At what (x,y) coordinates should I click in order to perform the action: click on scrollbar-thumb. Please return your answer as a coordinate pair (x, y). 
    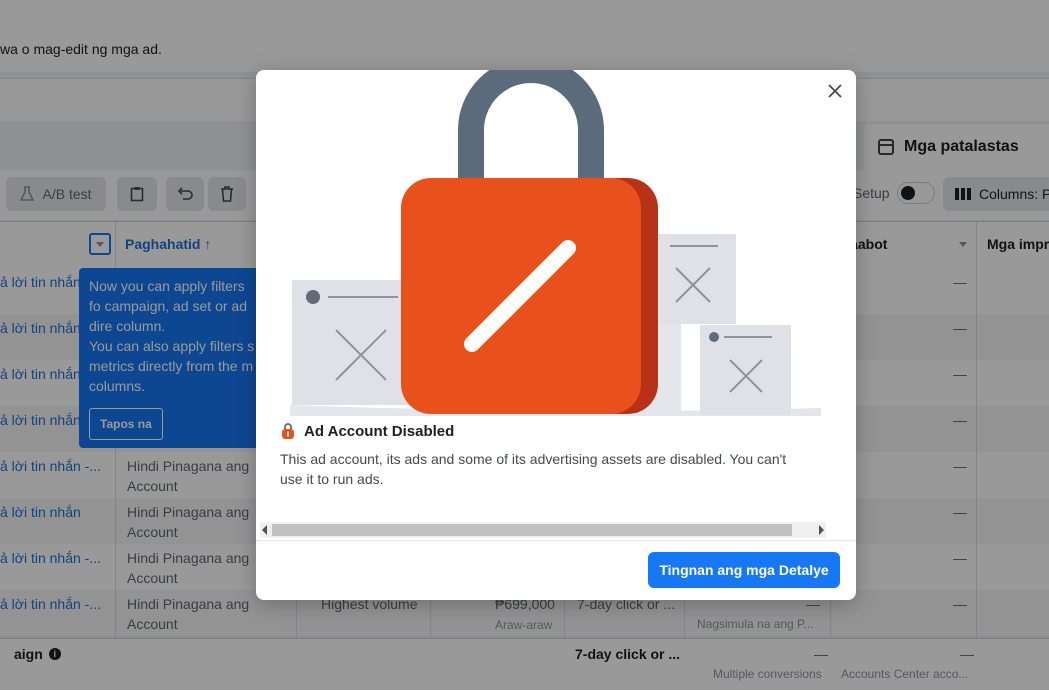
    Looking at the image, I should click on (532, 530).